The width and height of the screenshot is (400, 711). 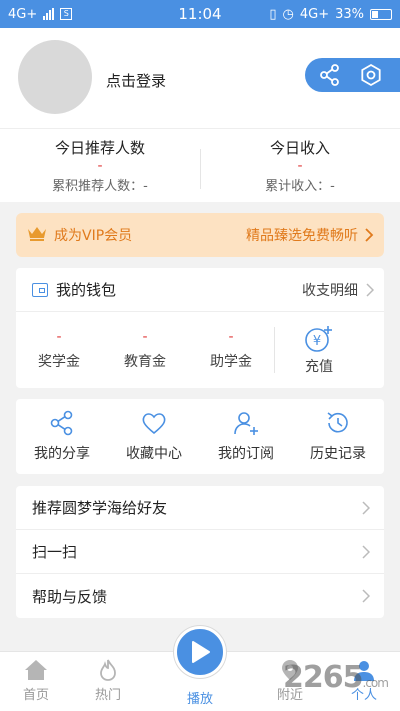 What do you see at coordinates (246, 436) in the screenshot?
I see `subscriptions-button: 我的订阅` at bounding box center [246, 436].